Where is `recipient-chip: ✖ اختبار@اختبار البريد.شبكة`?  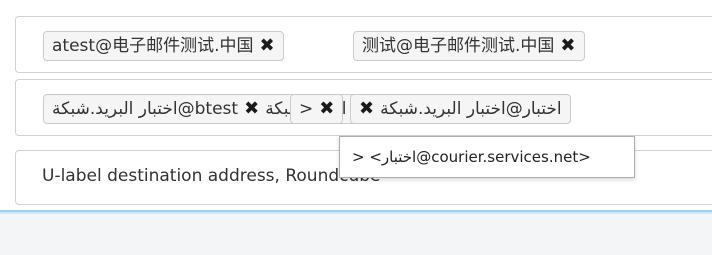 recipient-chip: ✖ اختبار@اختبار البريد.شبكة is located at coordinates (460, 109).